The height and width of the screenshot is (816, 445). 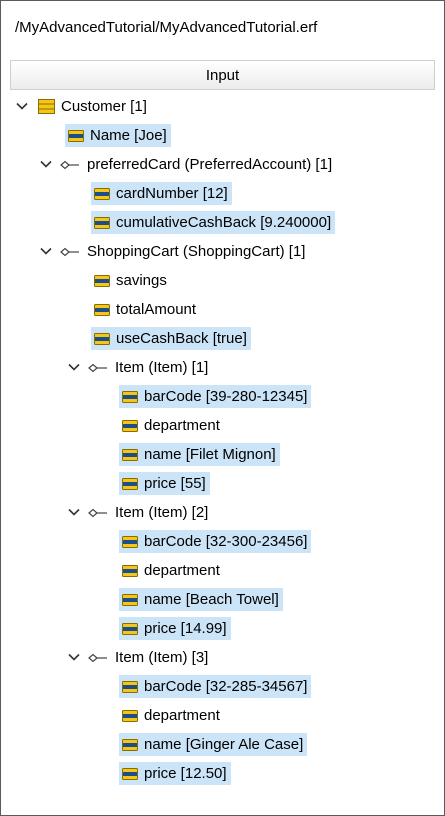 What do you see at coordinates (172, 193) in the screenshot?
I see `tree-node-label: cardNumber [12]` at bounding box center [172, 193].